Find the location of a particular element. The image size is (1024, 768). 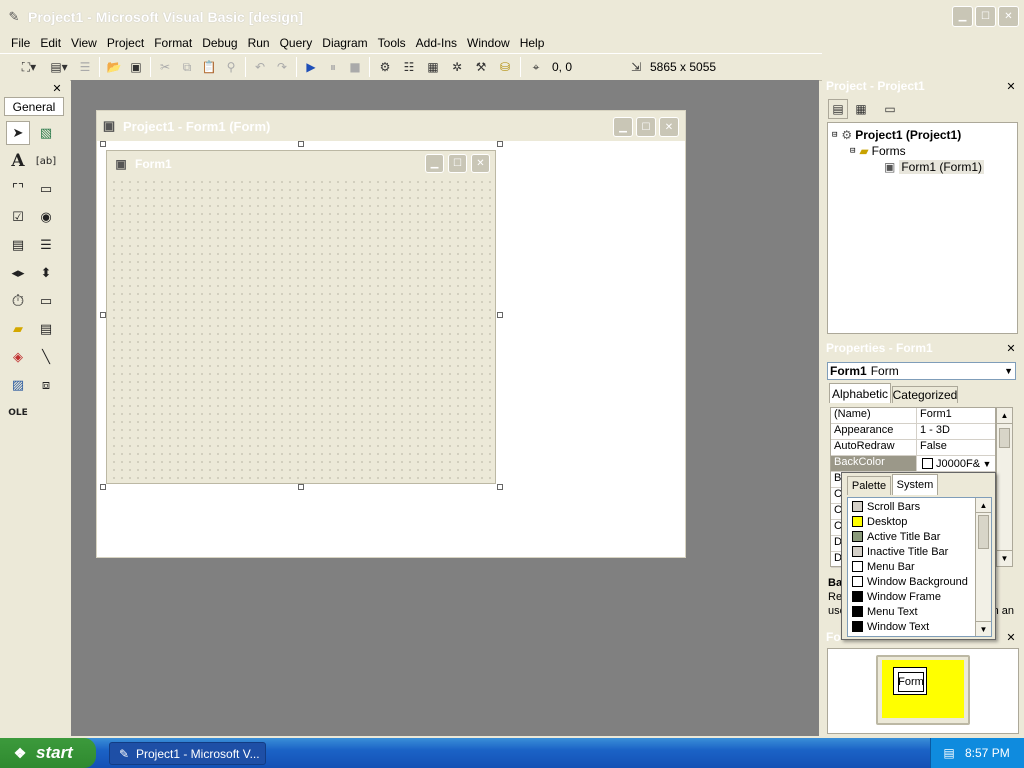

resize-handle-ne is located at coordinates (500, 144).